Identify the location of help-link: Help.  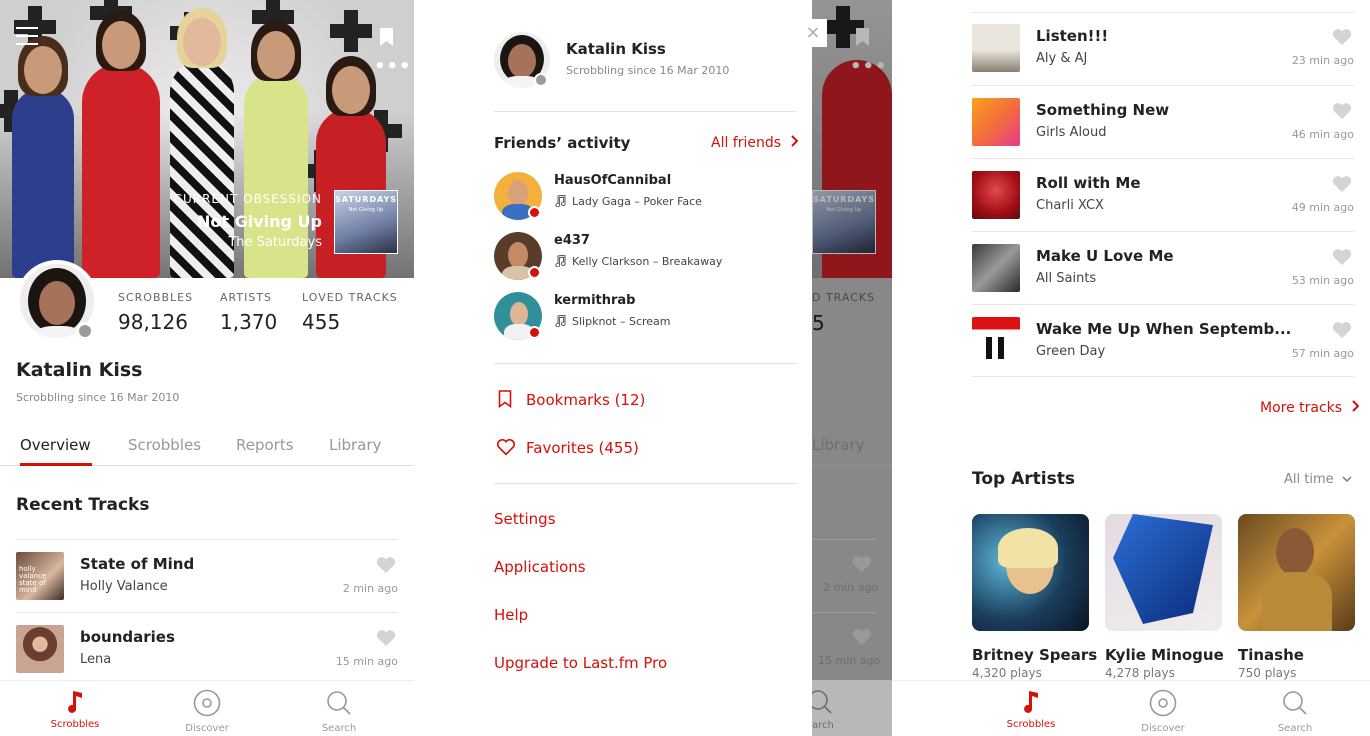
(511, 615).